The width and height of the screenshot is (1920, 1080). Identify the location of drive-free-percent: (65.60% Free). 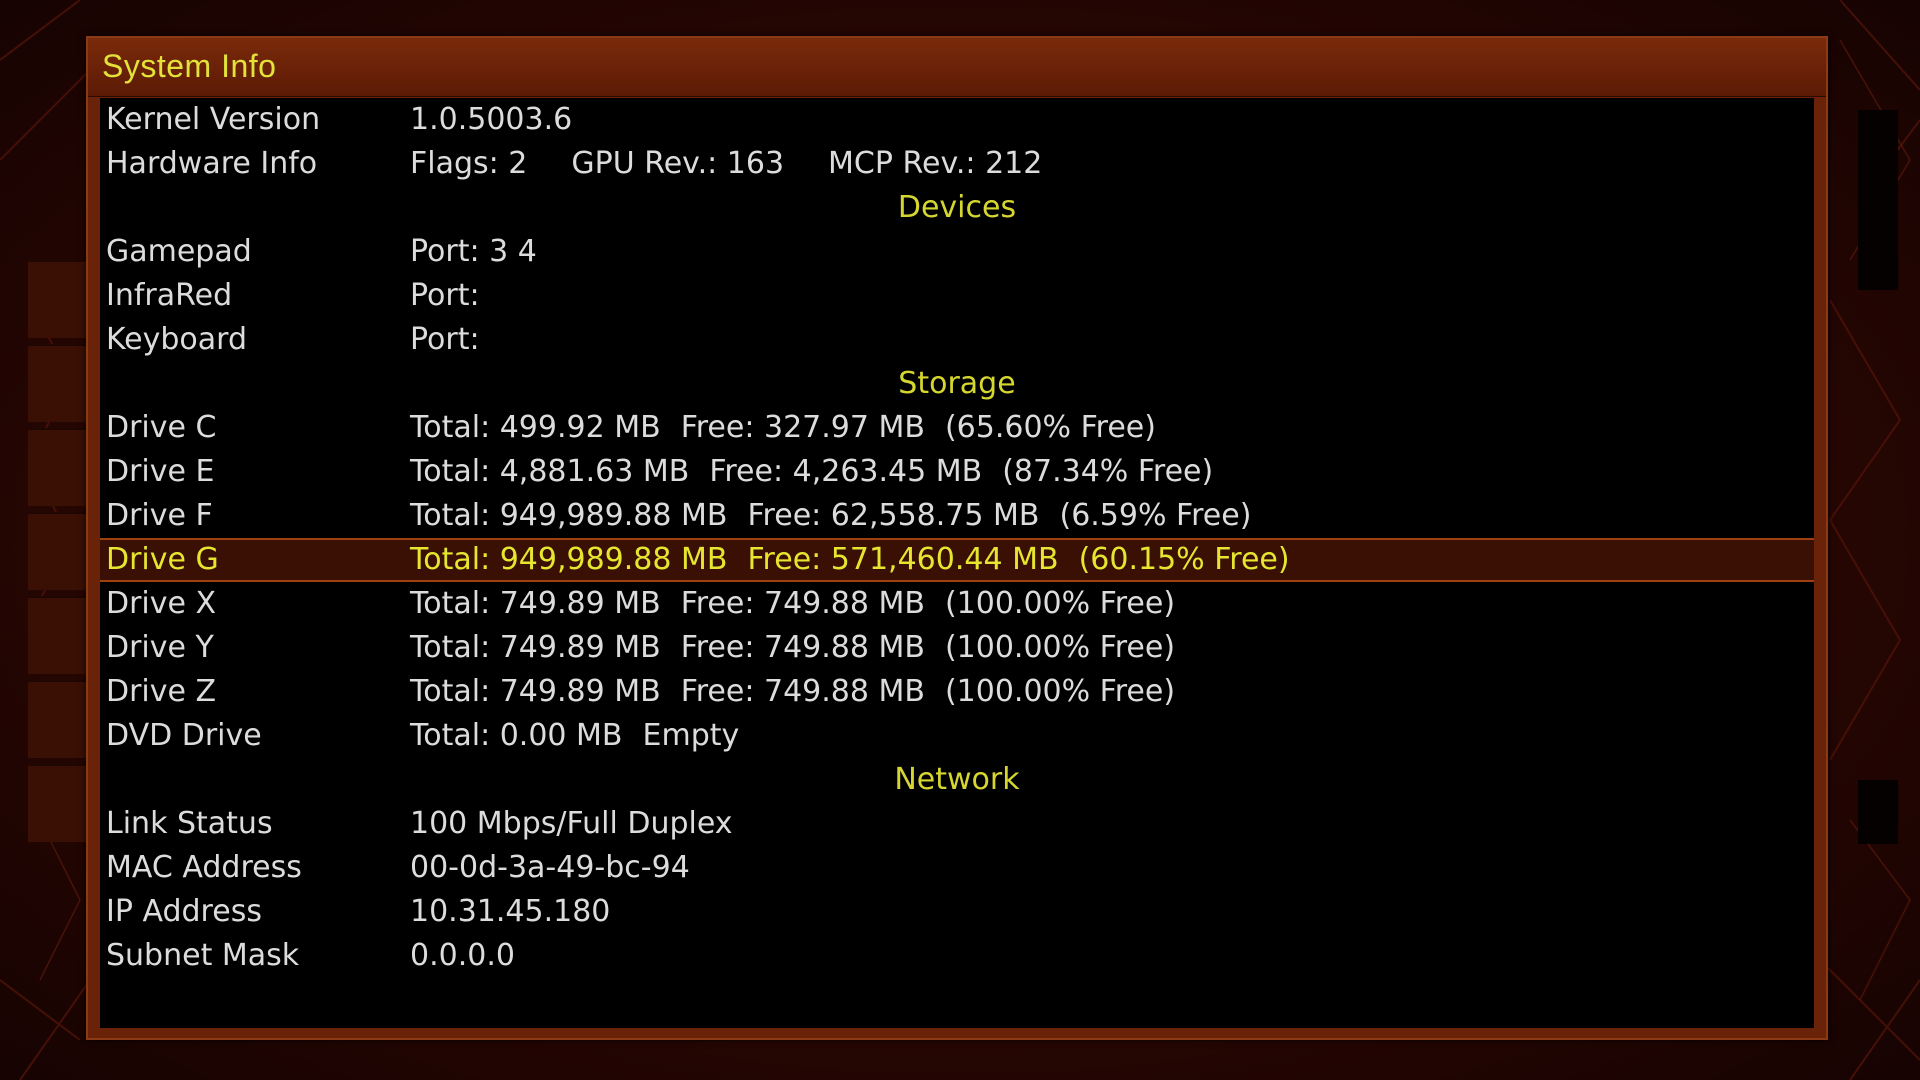
(1050, 427).